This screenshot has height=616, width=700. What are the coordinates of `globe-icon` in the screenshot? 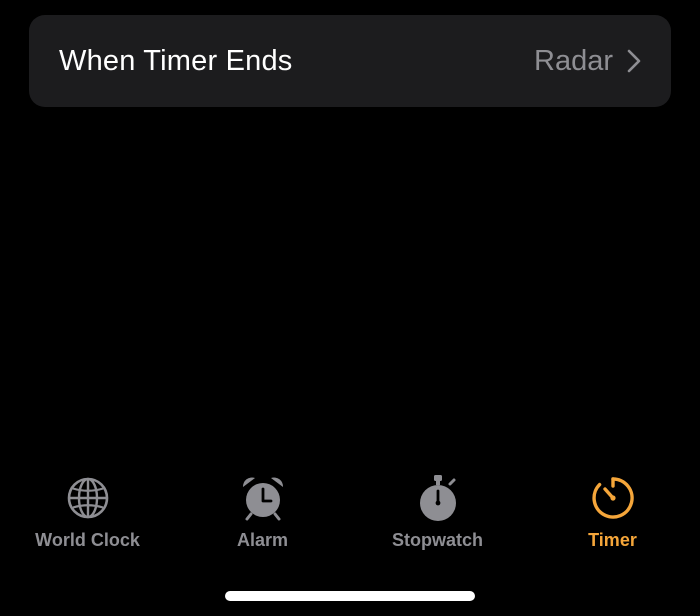 It's located at (88, 498).